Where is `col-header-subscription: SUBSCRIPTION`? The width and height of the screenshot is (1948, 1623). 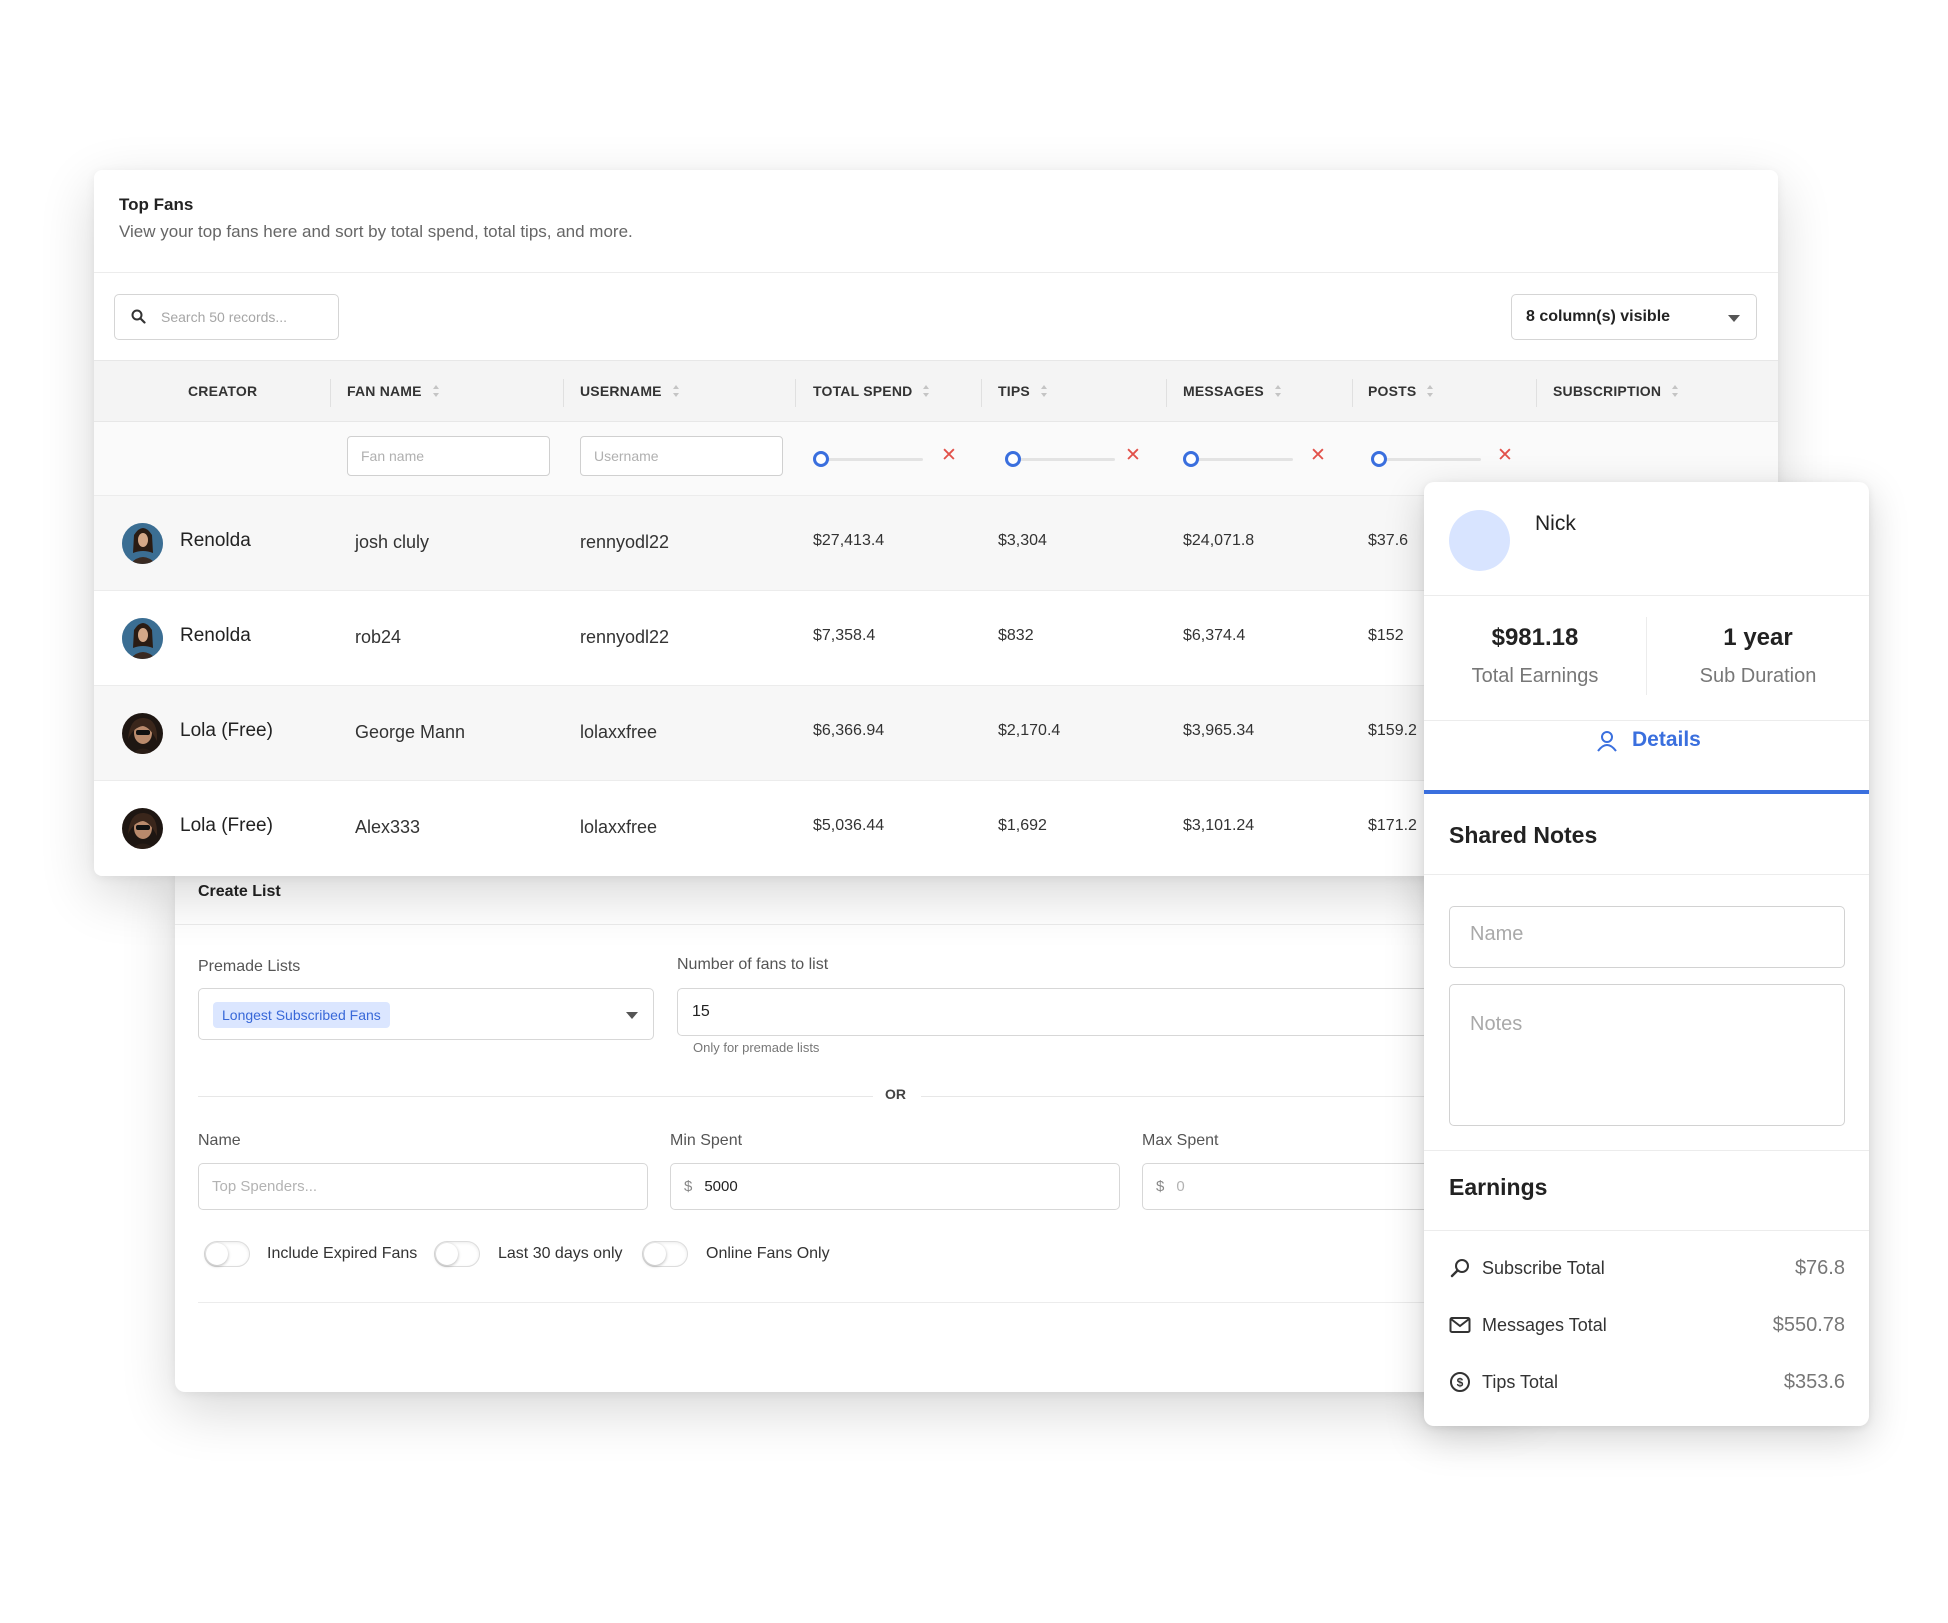
col-header-subscription: SUBSCRIPTION is located at coordinates (1616, 392).